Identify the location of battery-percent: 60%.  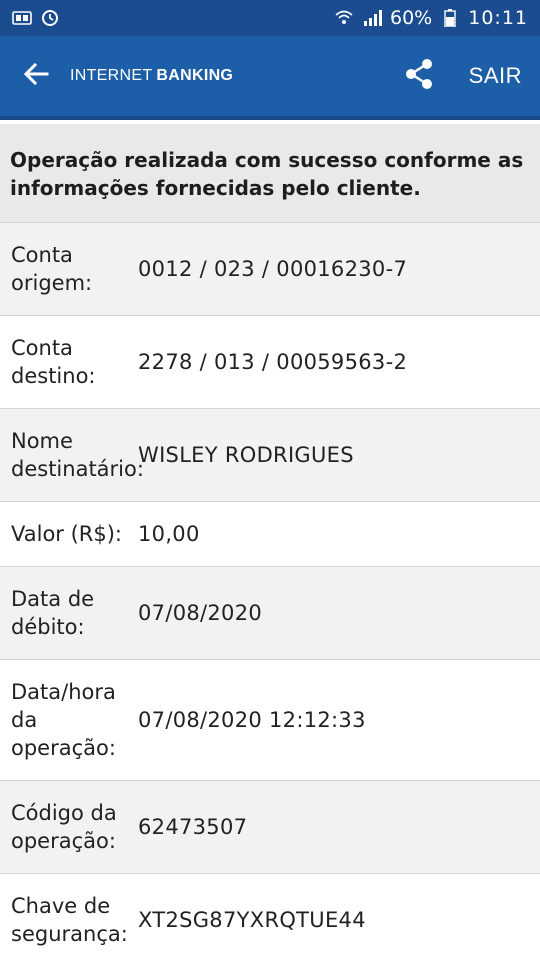
(411, 18).